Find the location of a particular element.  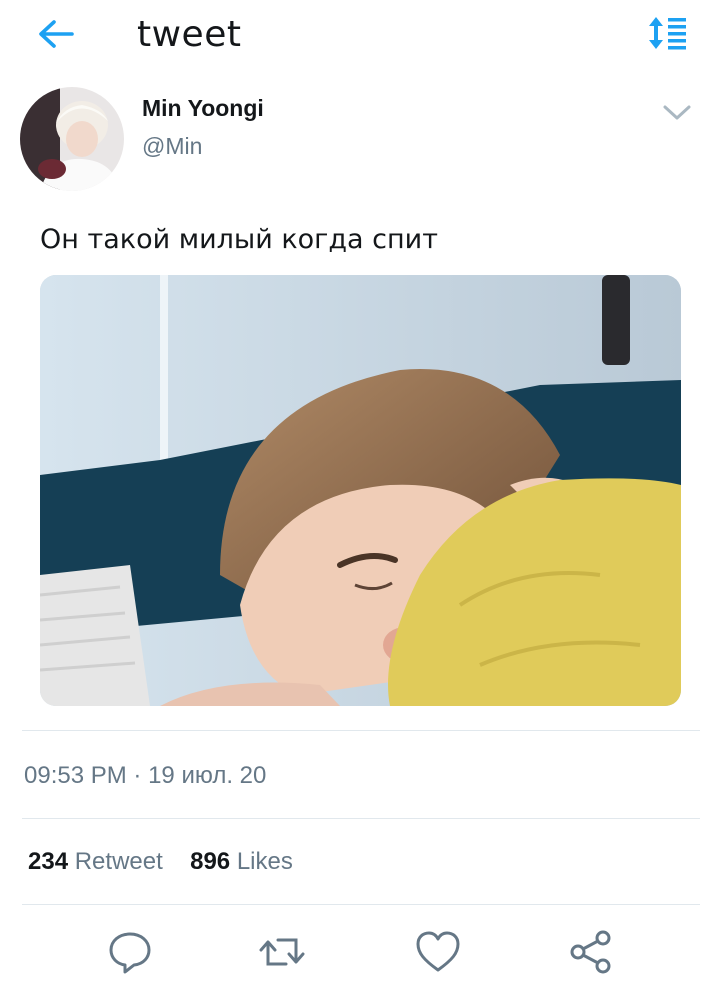

tweet-stats: 234 Retweet 896 Likes is located at coordinates (160, 862).